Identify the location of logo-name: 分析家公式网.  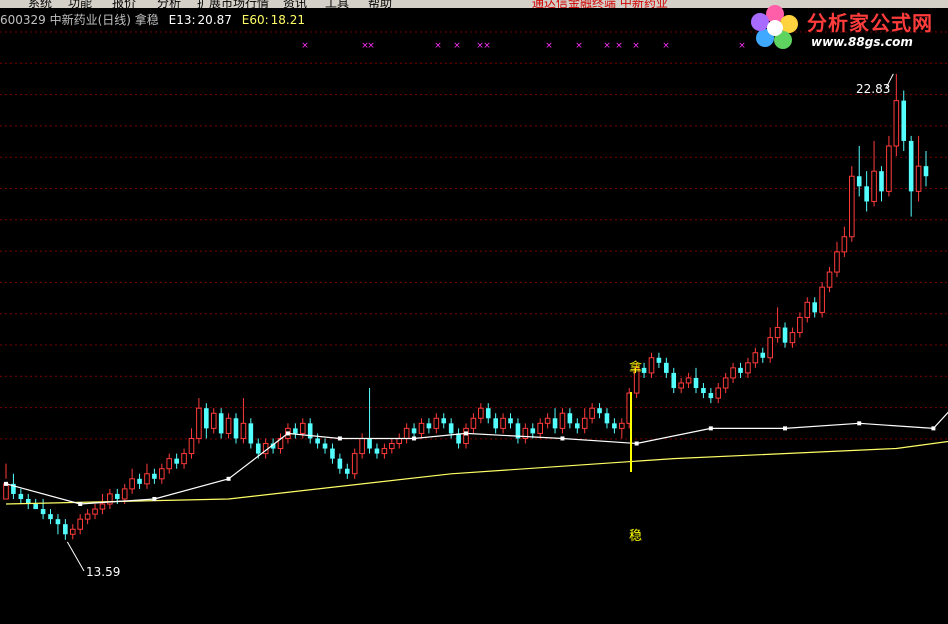
(870, 23).